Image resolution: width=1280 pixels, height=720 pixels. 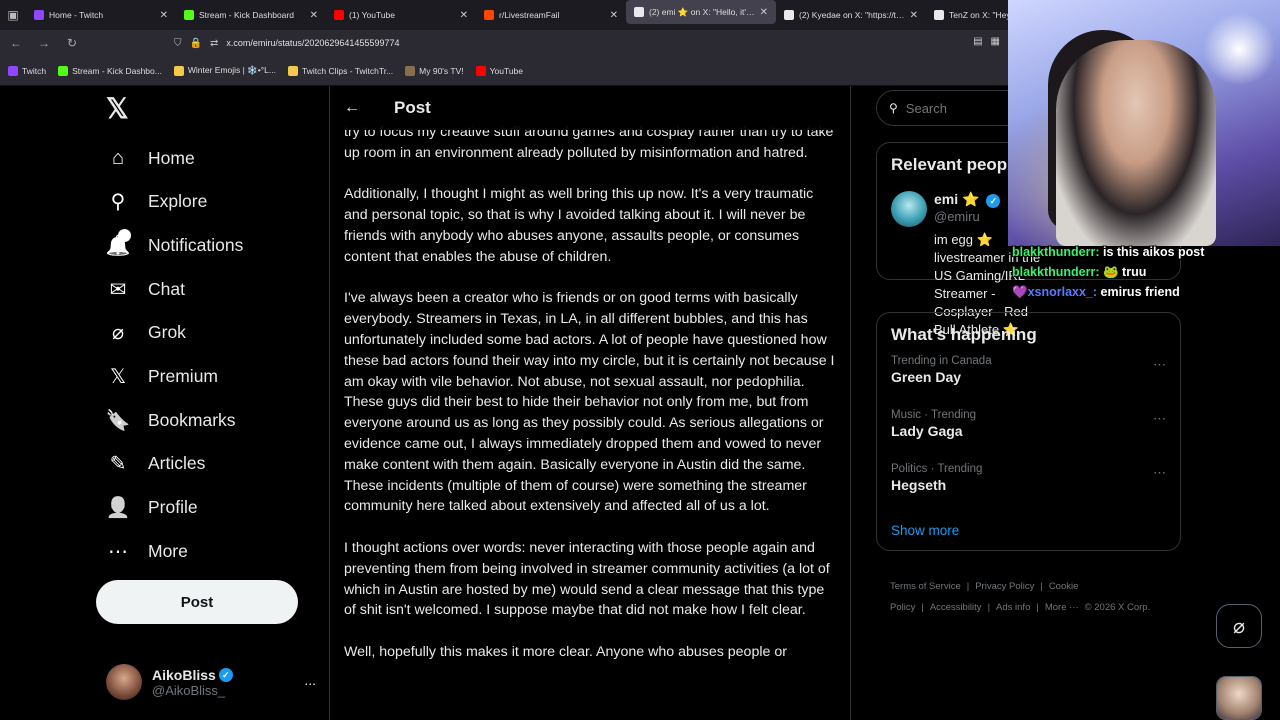 What do you see at coordinates (701, 12) in the screenshot?
I see `browser-tab: (2) emi ⭐ on X: "Hello, it's very ✕` at bounding box center [701, 12].